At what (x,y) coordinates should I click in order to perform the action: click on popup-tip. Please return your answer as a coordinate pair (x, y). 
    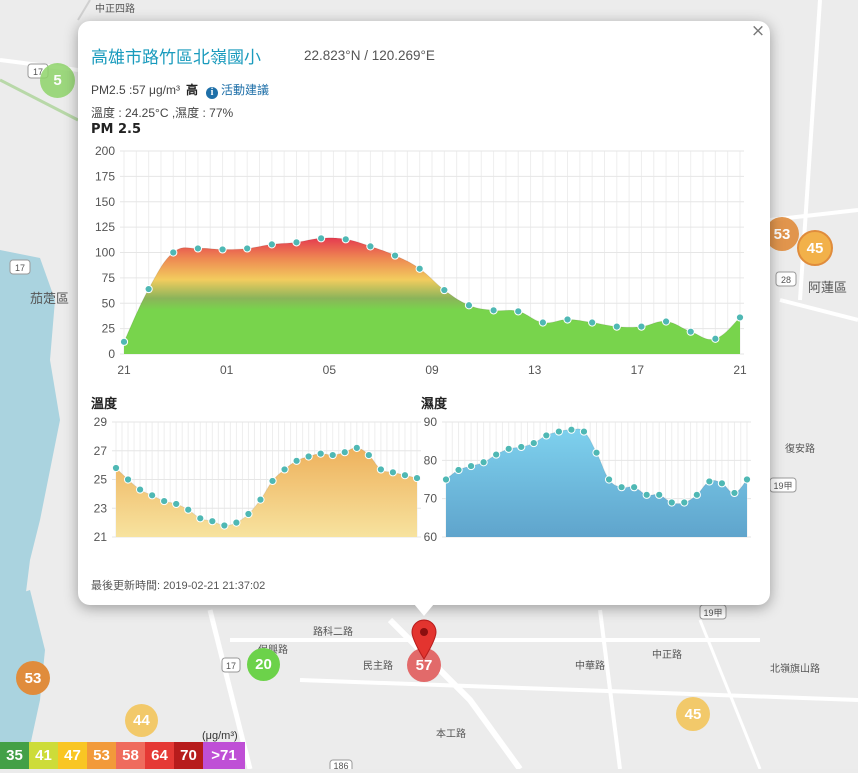
    Looking at the image, I should click on (424, 610).